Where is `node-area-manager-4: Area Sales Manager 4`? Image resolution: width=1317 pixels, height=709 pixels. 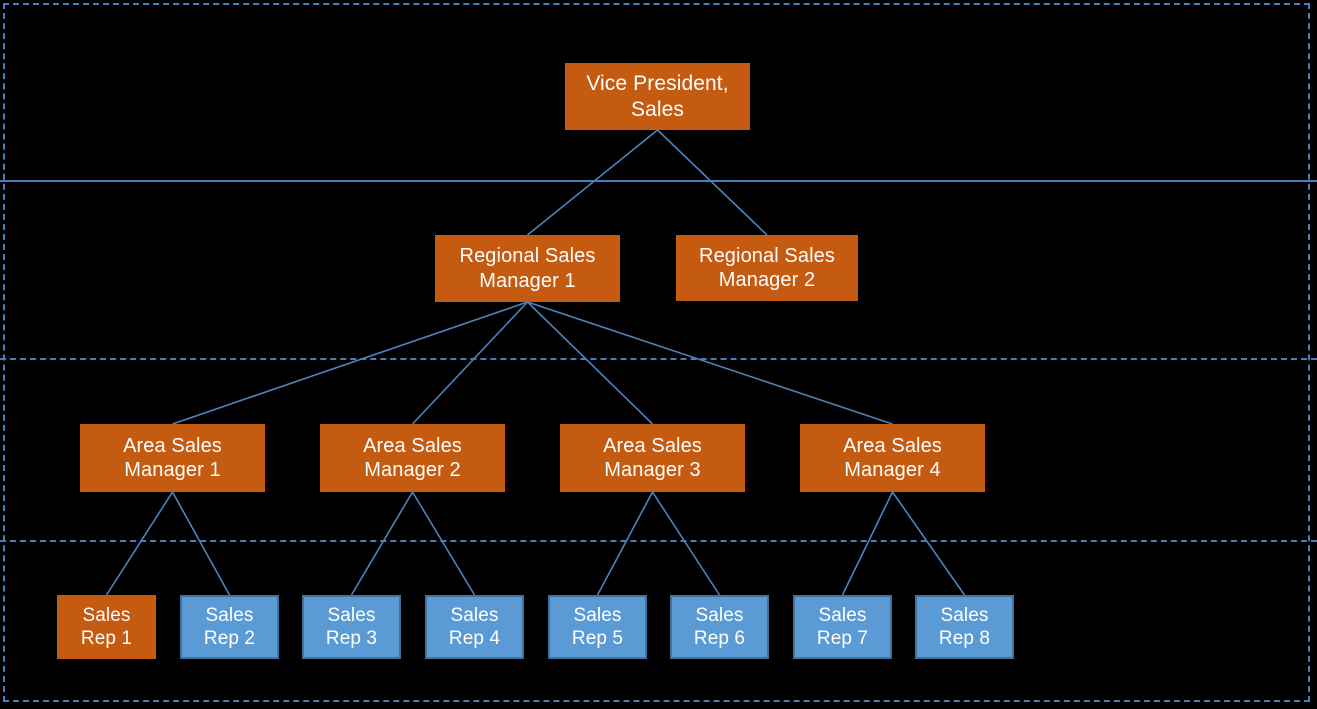
node-area-manager-4: Area Sales Manager 4 is located at coordinates (892, 458).